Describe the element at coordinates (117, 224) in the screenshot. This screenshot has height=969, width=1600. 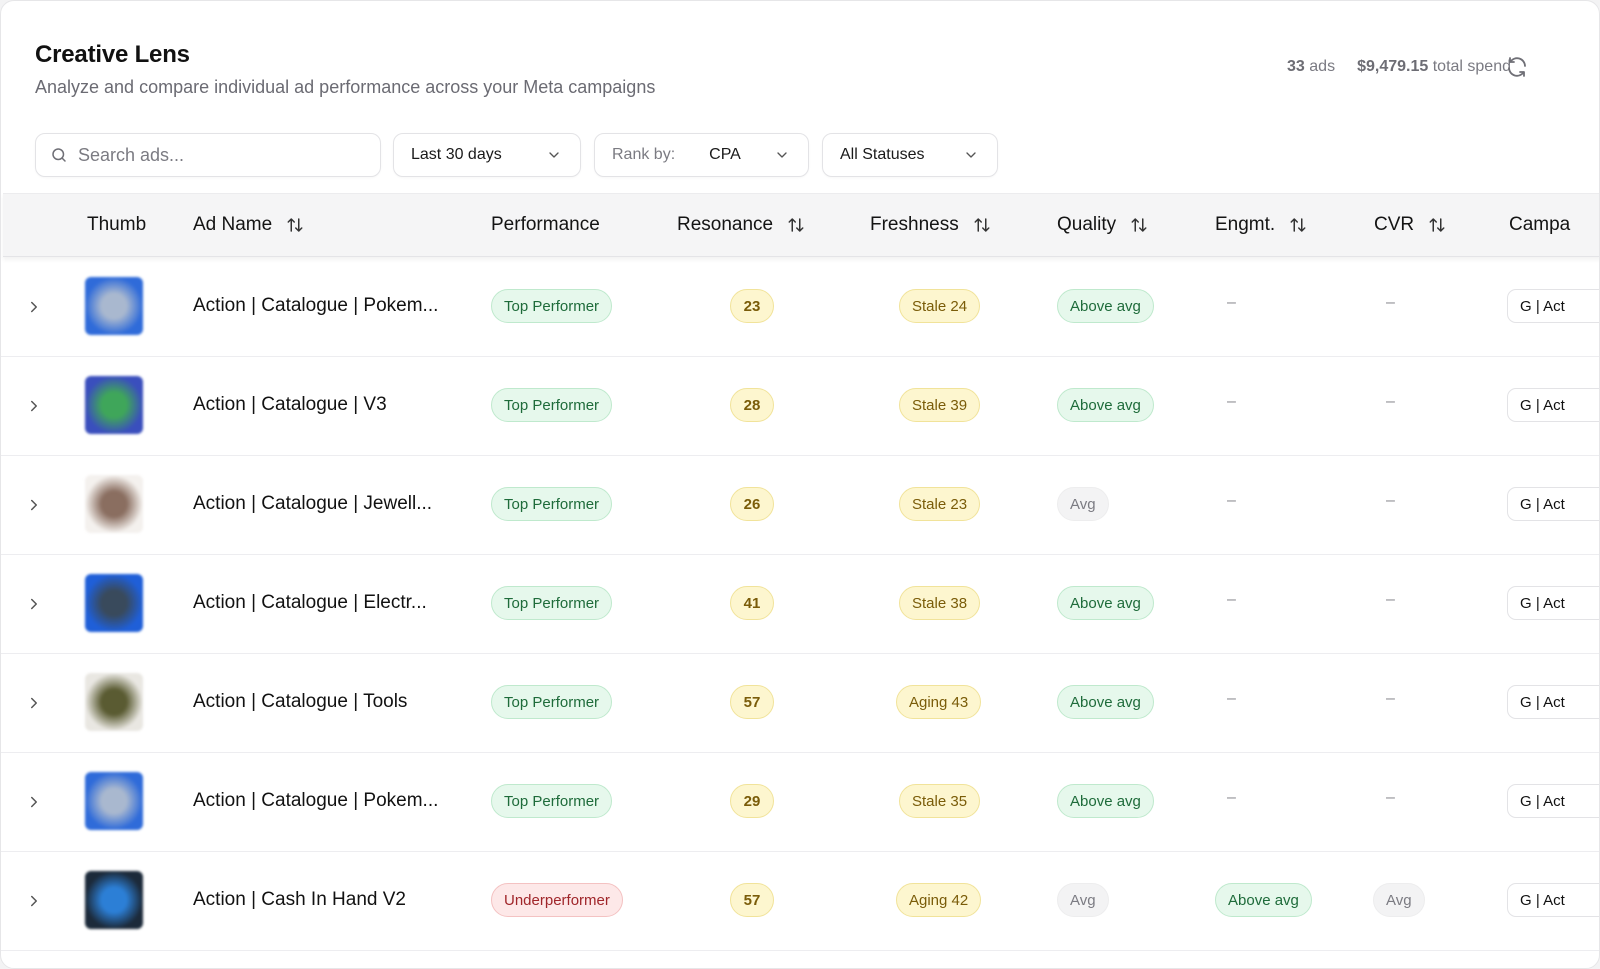
I see `column-thumb-label: Thumb` at that location.